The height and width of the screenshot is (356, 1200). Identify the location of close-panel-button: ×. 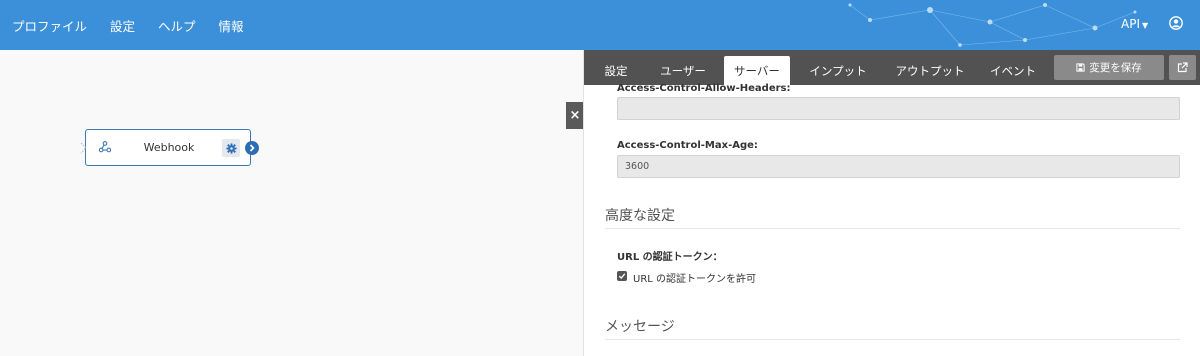
(575, 115).